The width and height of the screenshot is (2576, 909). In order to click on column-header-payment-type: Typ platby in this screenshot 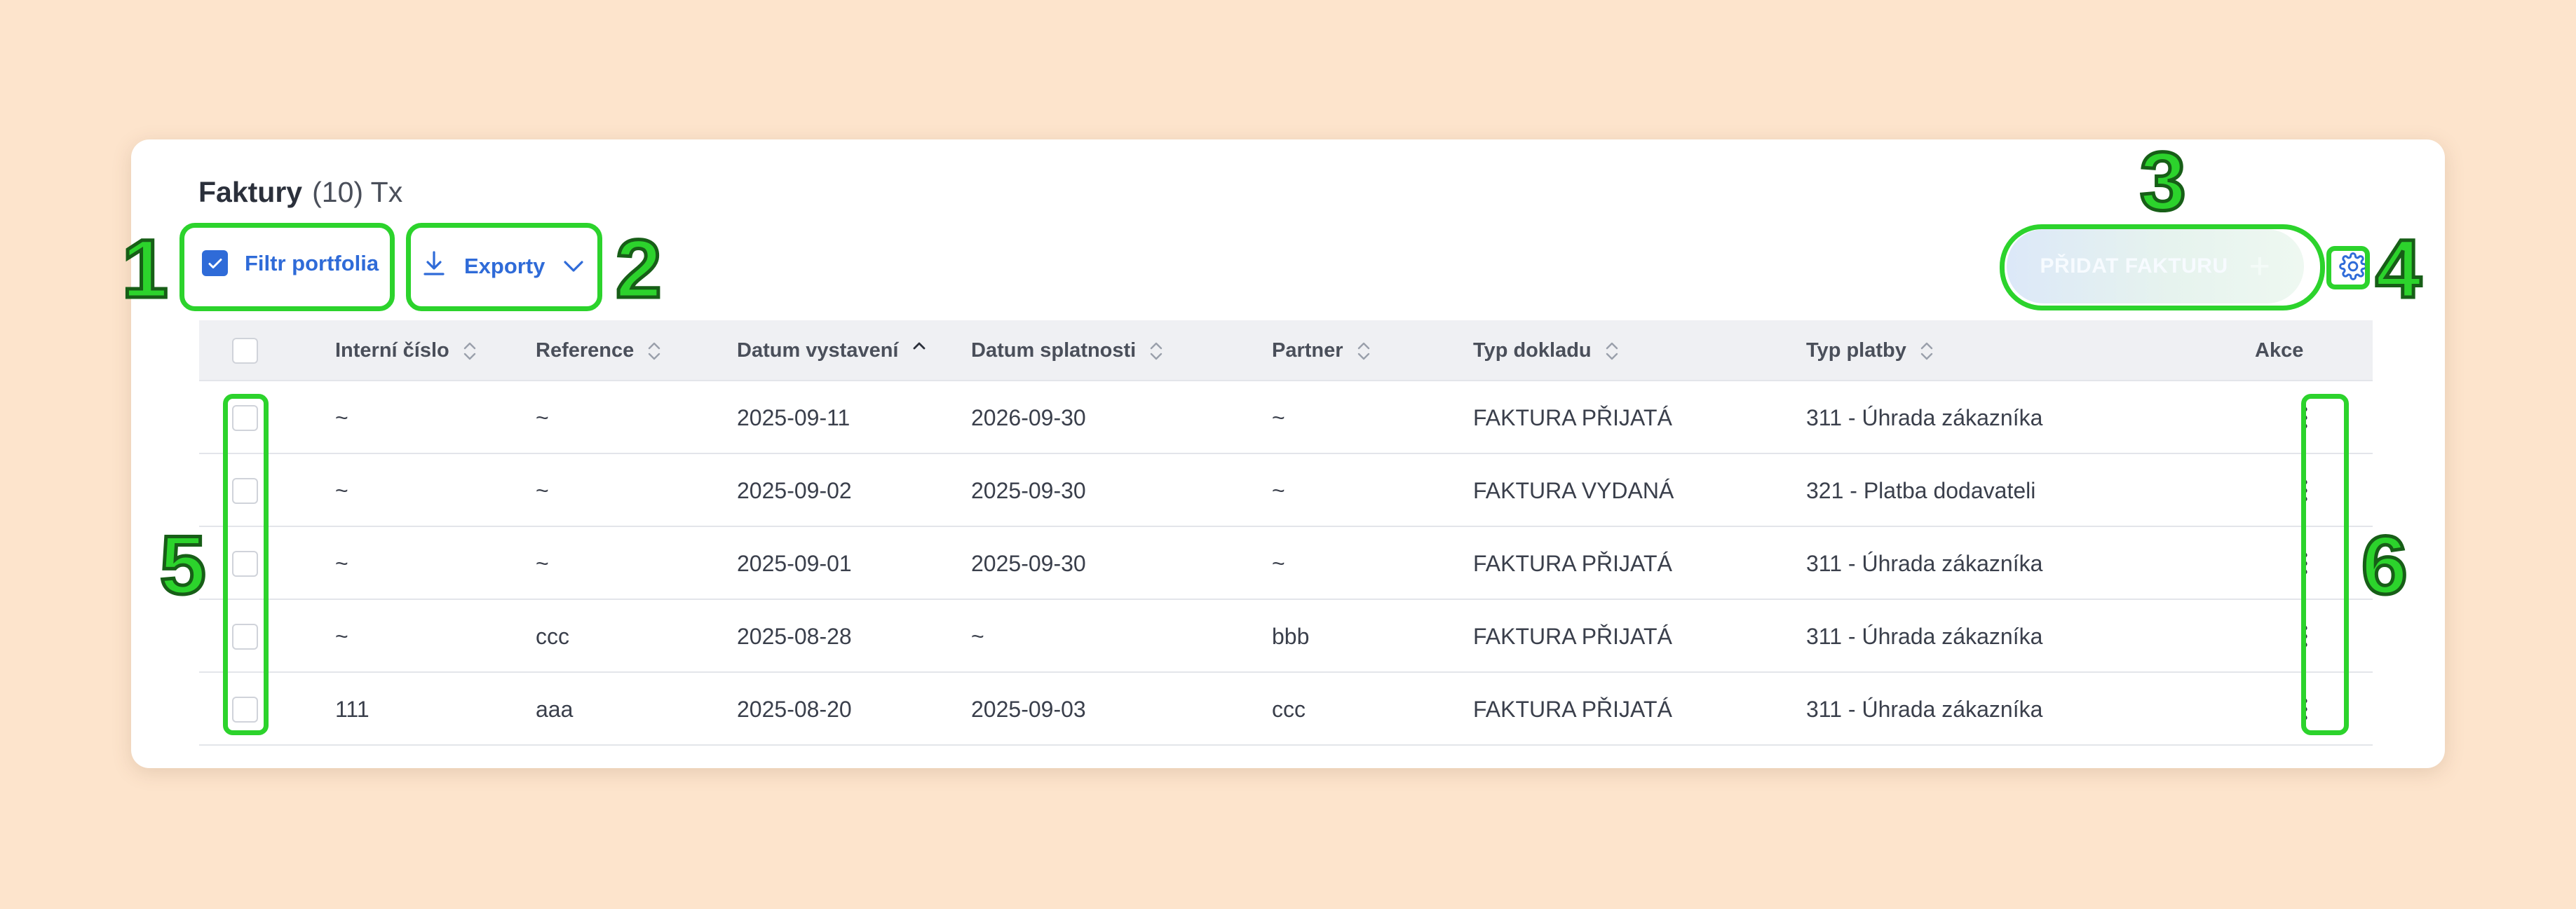, I will do `click(1870, 350)`.